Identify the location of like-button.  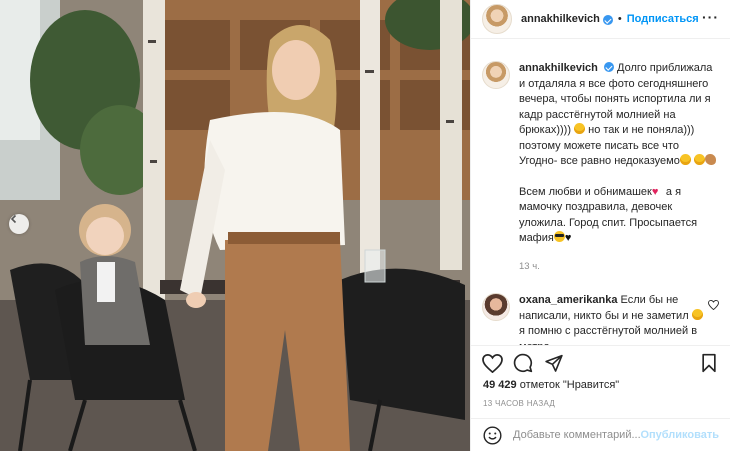
(492, 363).